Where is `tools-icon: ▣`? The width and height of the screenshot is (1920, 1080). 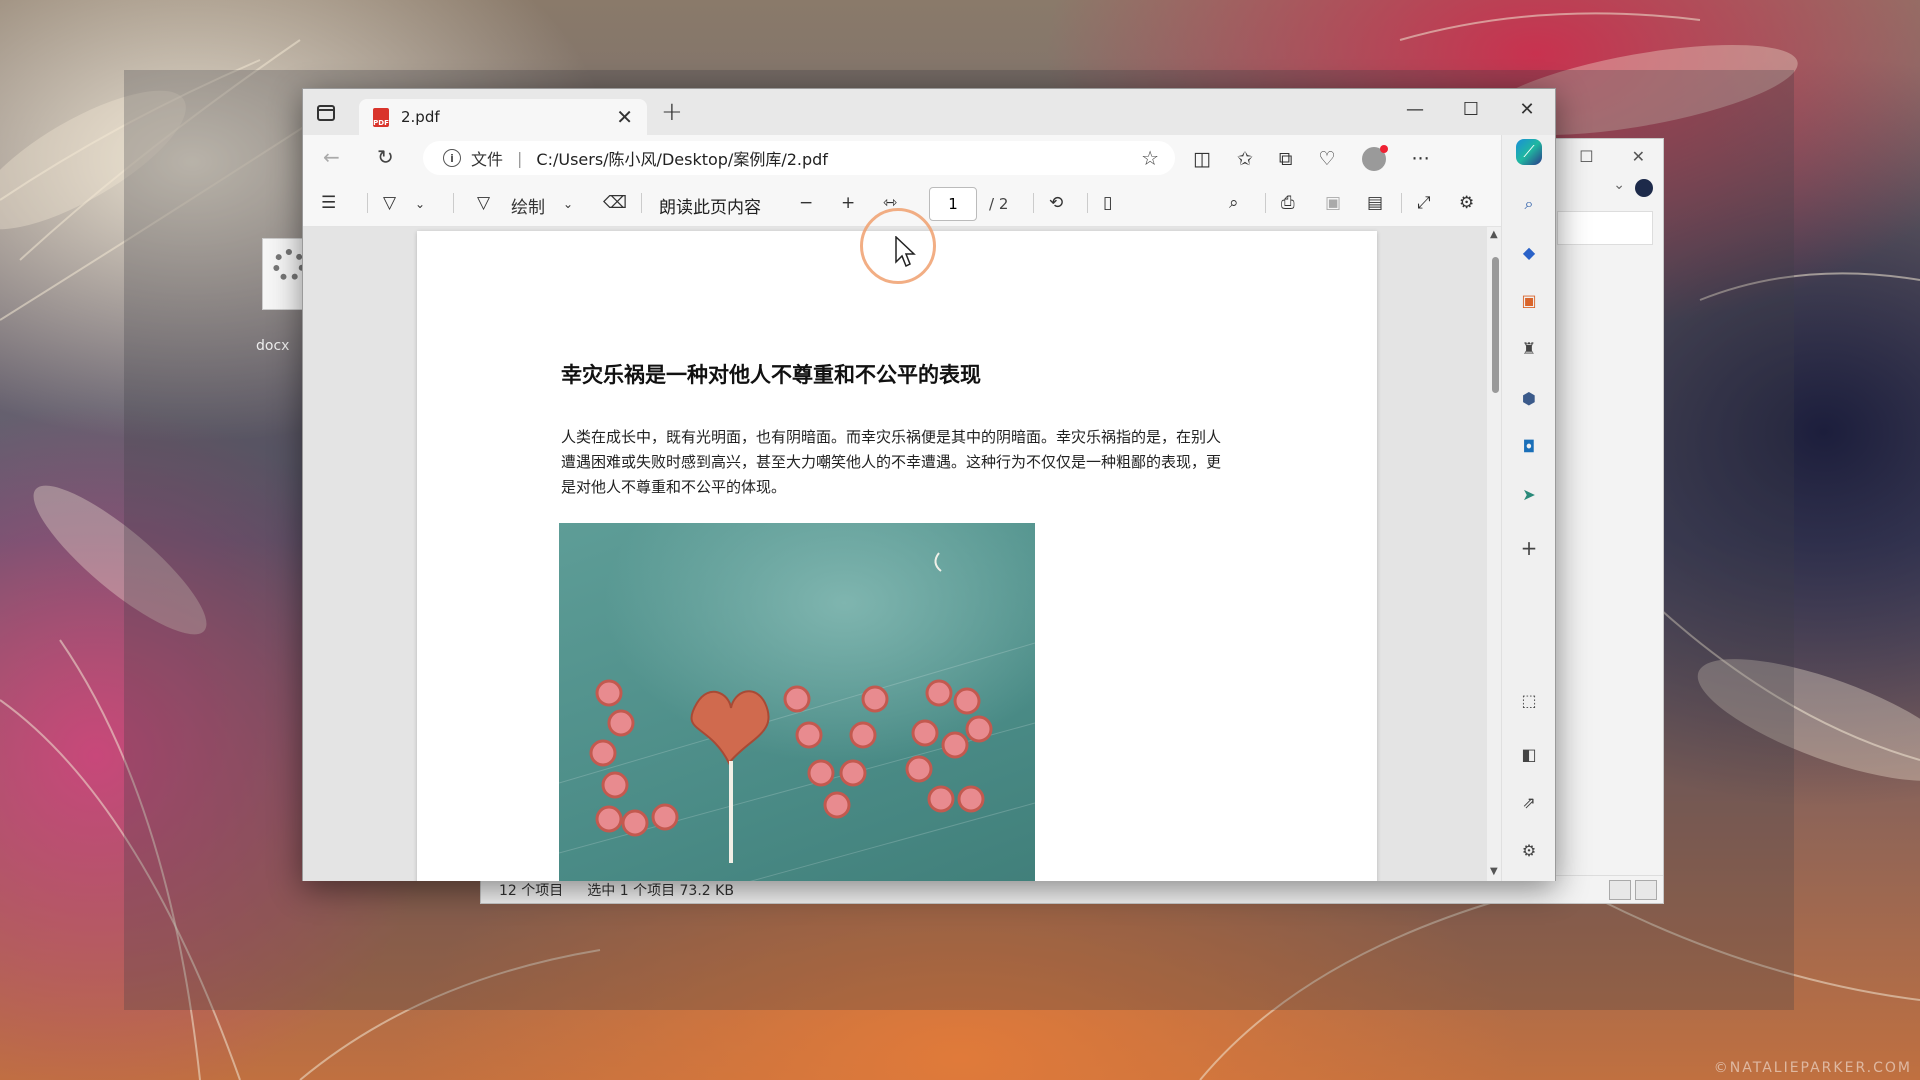
tools-icon: ▣ is located at coordinates (1529, 300).